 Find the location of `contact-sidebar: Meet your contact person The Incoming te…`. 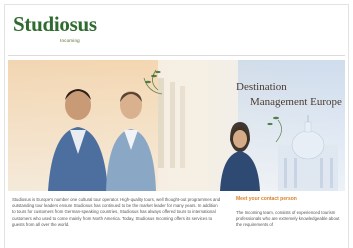

contact-sidebar: Meet your contact person The Incoming te… is located at coordinates (290, 212).